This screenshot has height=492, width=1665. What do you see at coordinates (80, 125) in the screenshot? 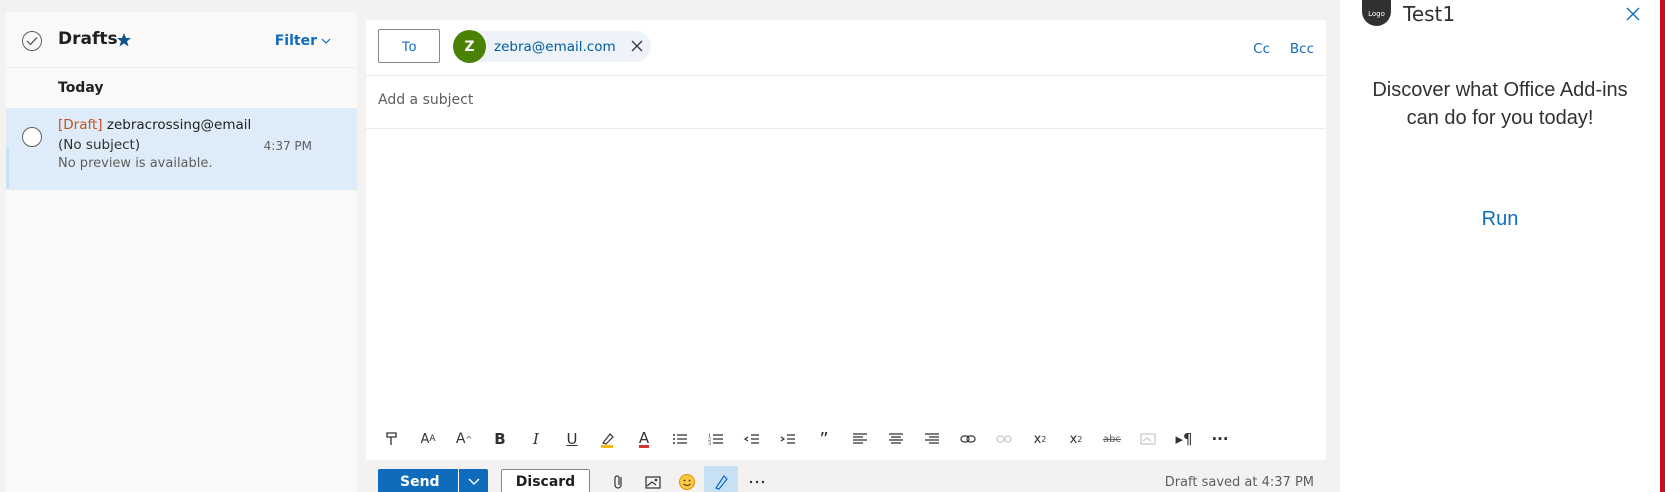
I see `draft-tag: [Draft]` at bounding box center [80, 125].